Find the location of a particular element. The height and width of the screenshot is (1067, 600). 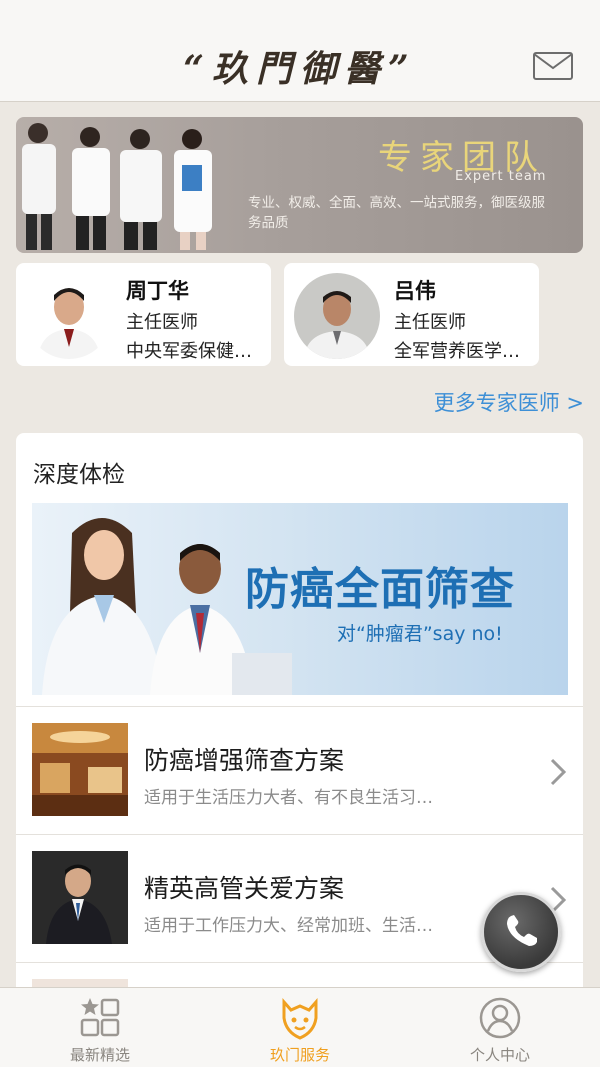

more-experts-link: 更多专家医师 > is located at coordinates (509, 402).